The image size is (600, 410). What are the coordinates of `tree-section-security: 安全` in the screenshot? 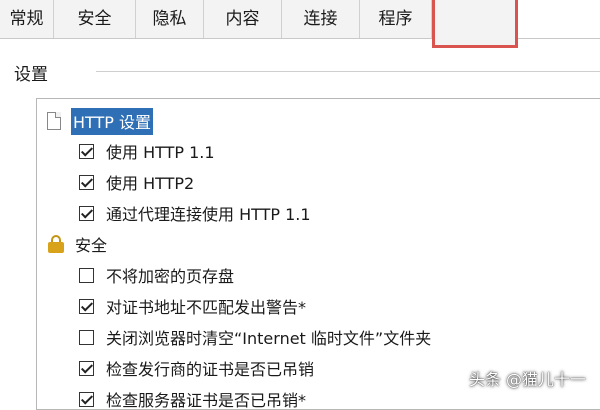 It's located at (77, 244).